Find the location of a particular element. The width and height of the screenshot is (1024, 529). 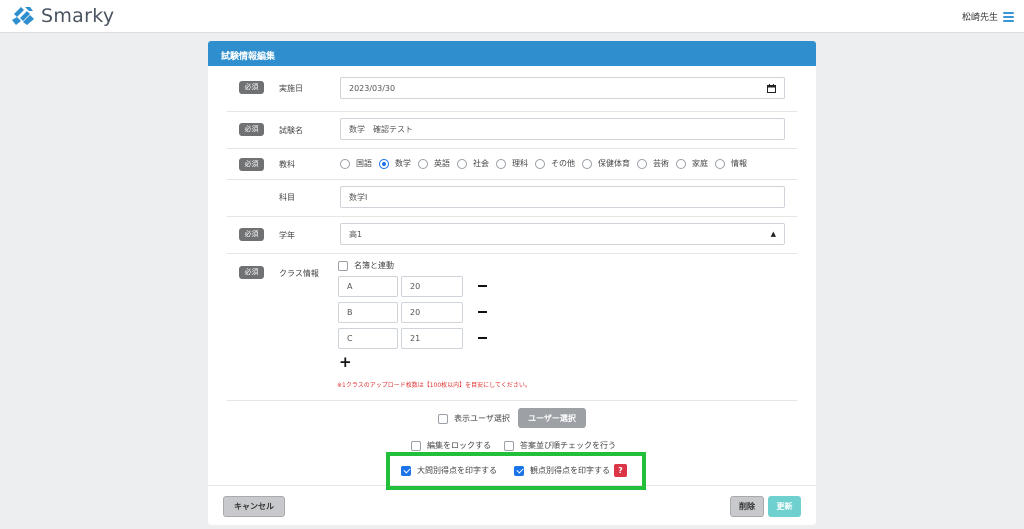

card-title: 試験情報編集 is located at coordinates (512, 53).